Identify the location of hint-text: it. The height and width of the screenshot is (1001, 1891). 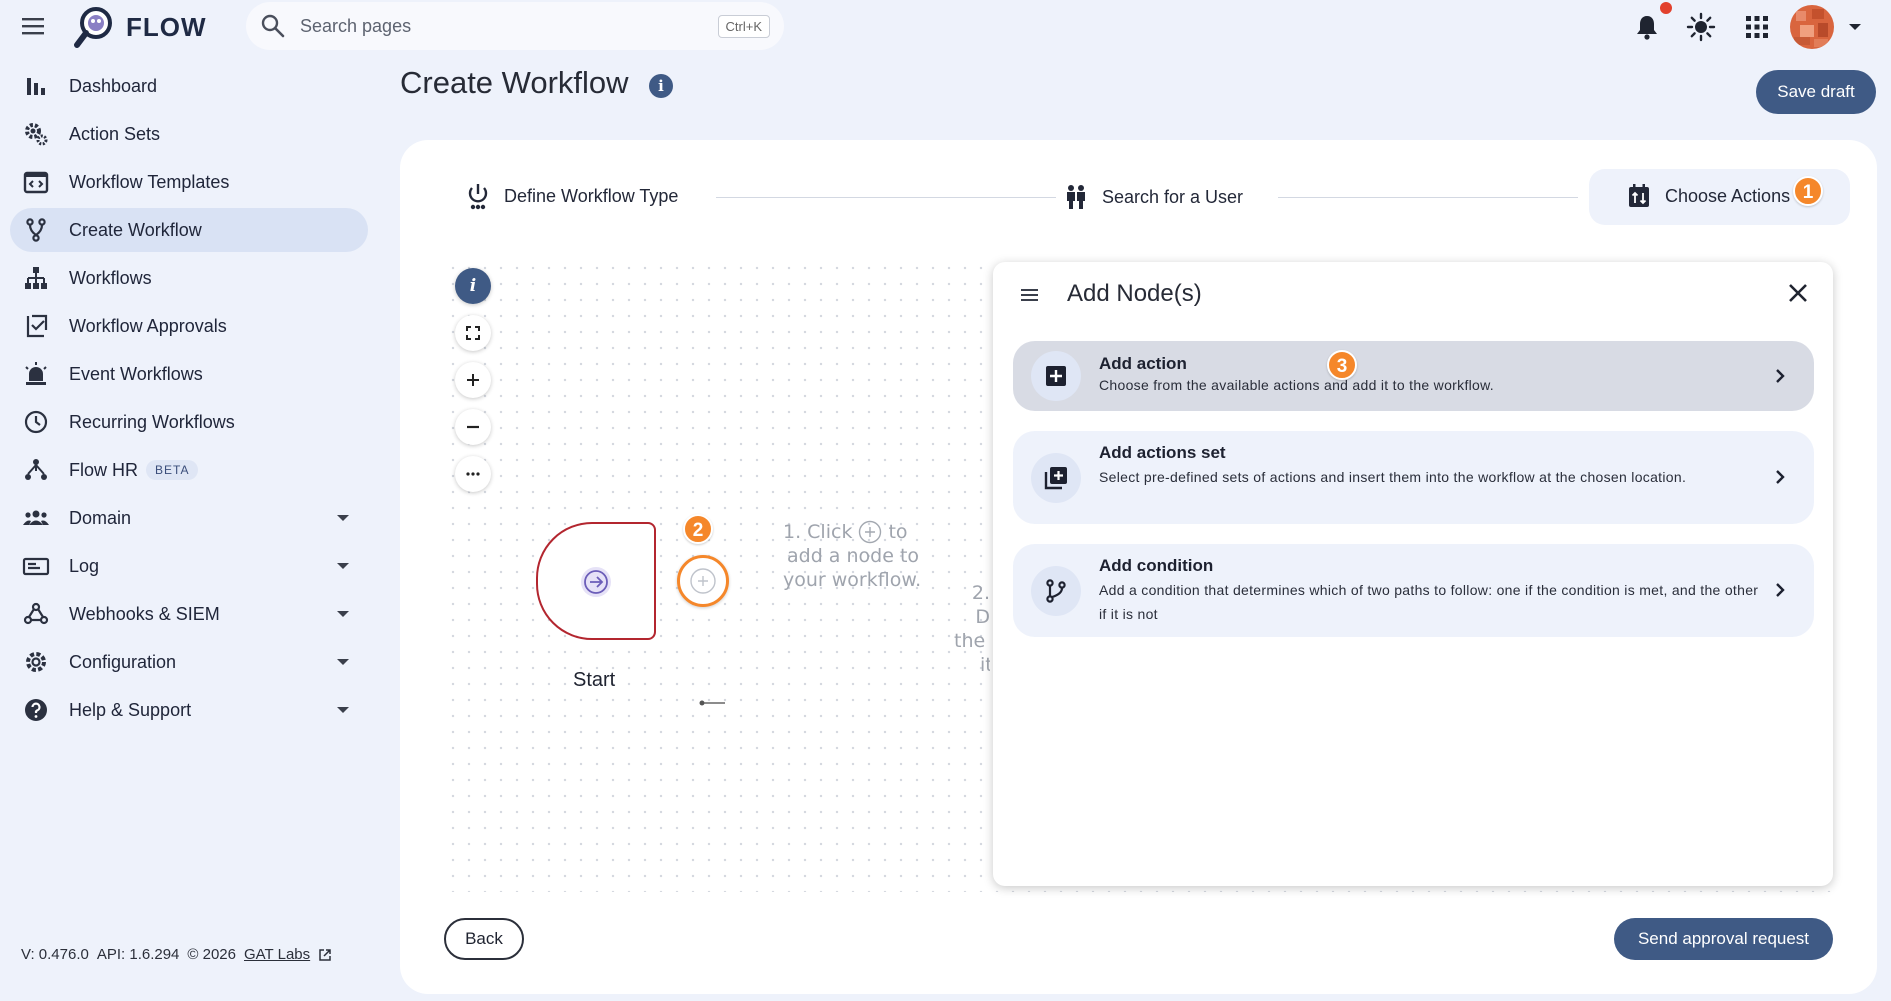
(985, 665).